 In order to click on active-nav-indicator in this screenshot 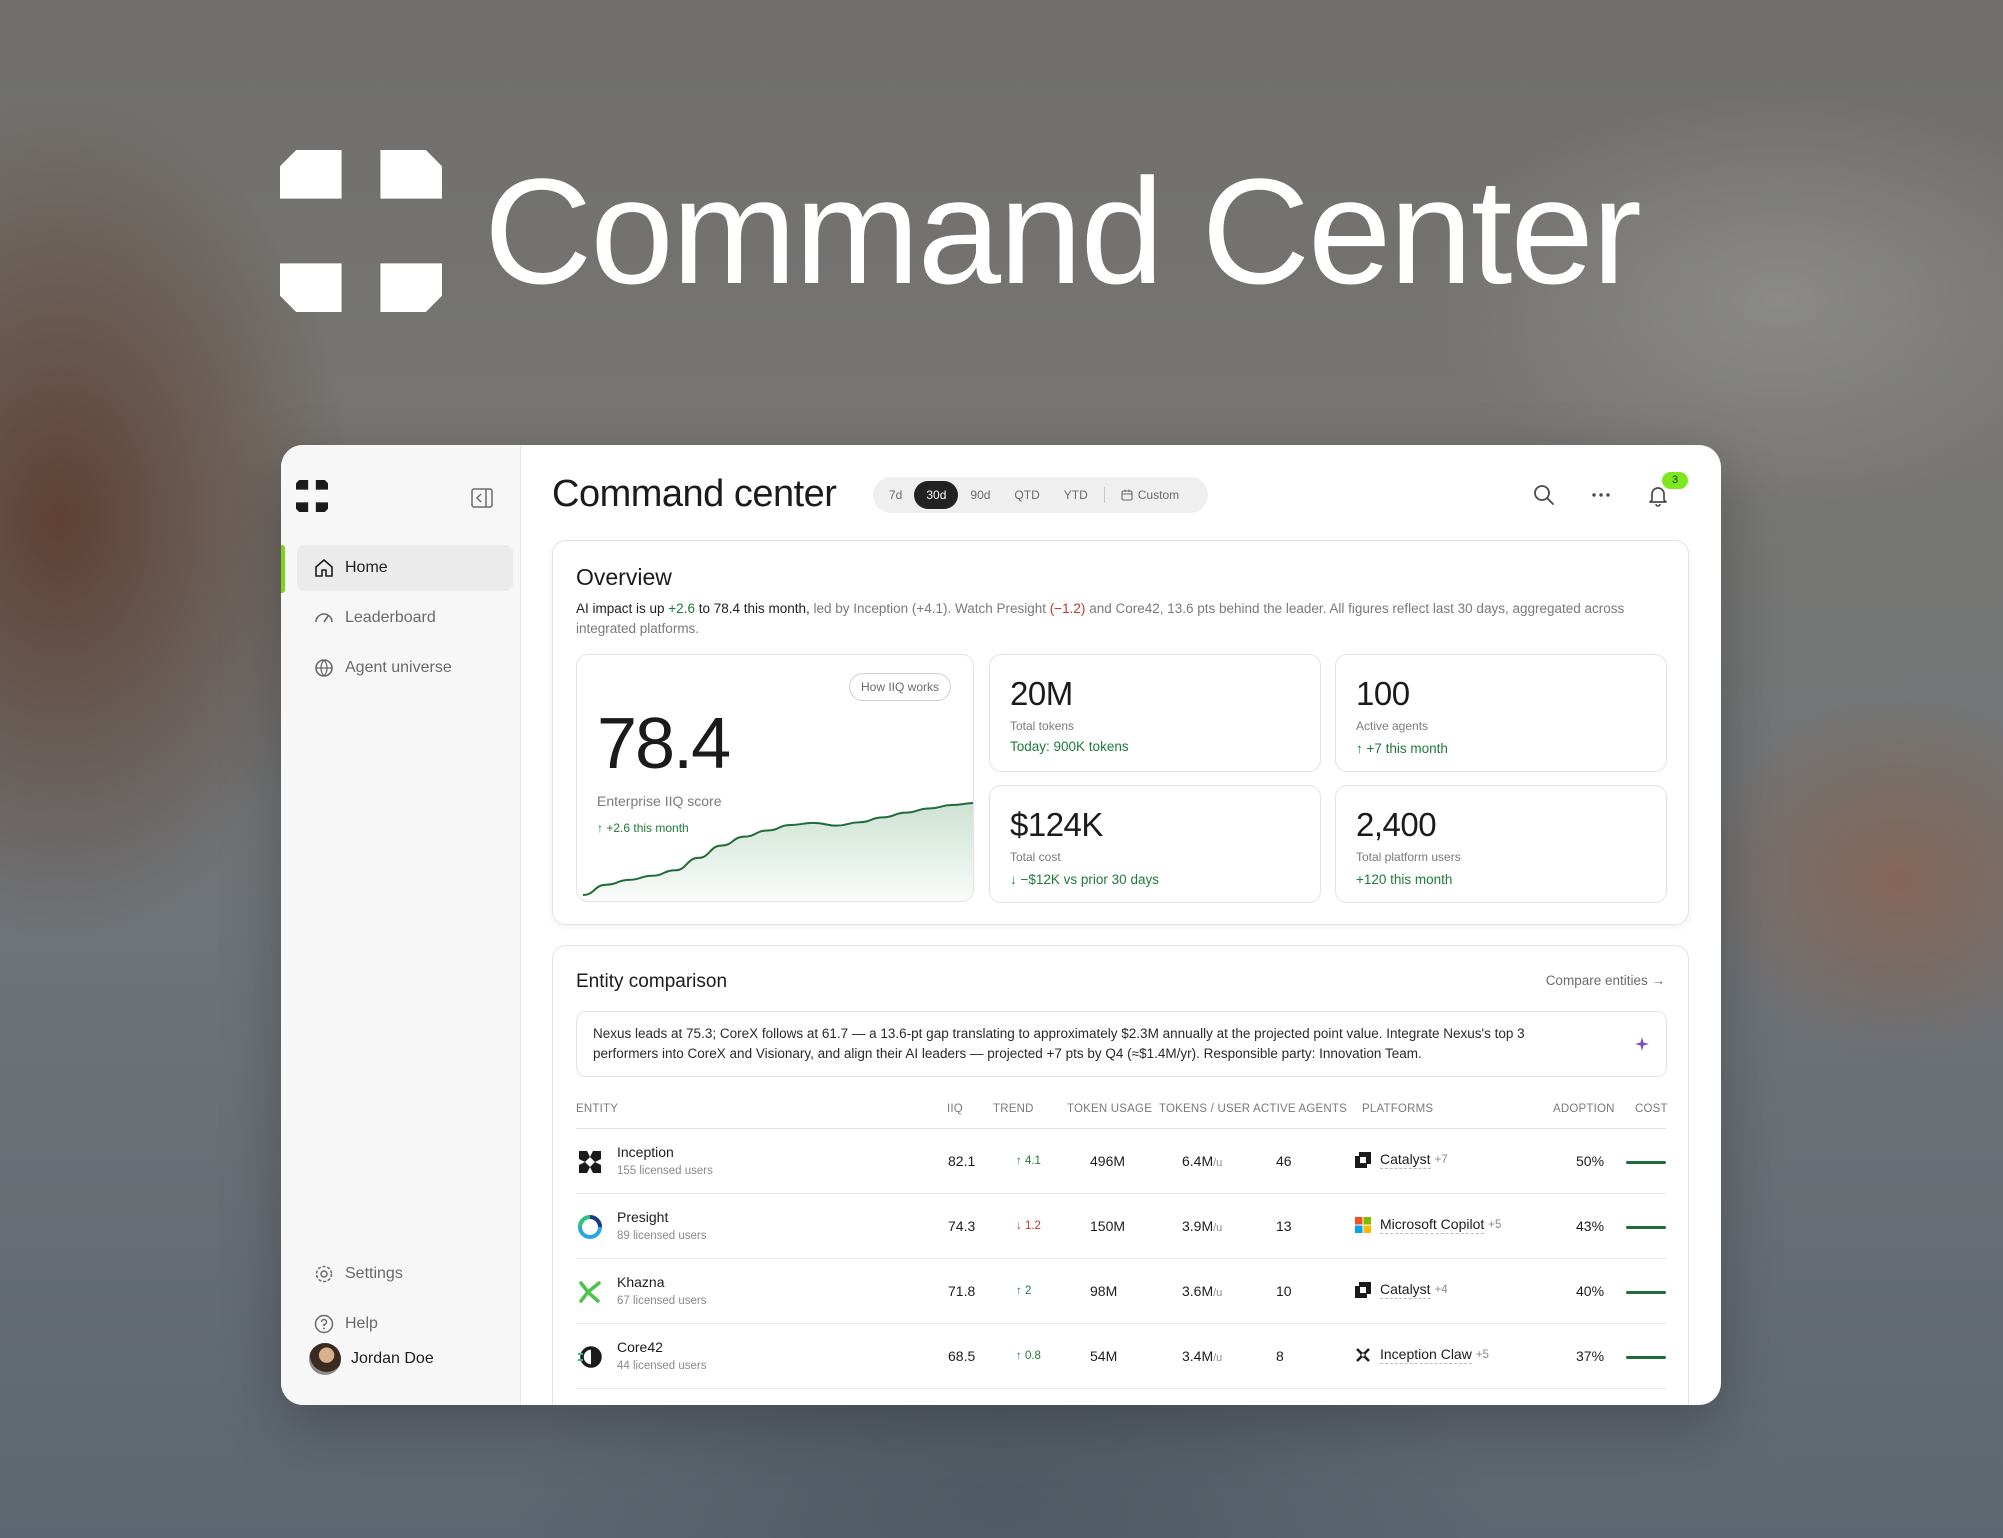, I will do `click(283, 569)`.